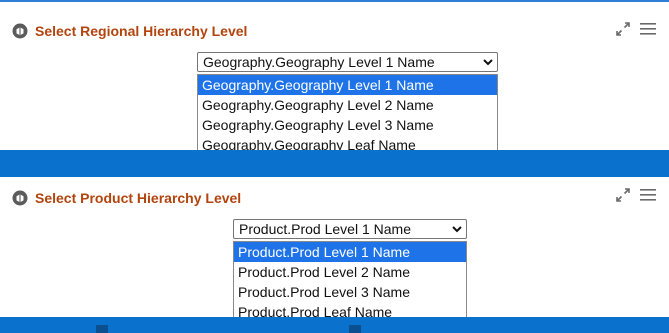 This screenshot has width=669, height=333. I want to click on dropdown-option: Product.Prod Level 2 Name, so click(350, 272).